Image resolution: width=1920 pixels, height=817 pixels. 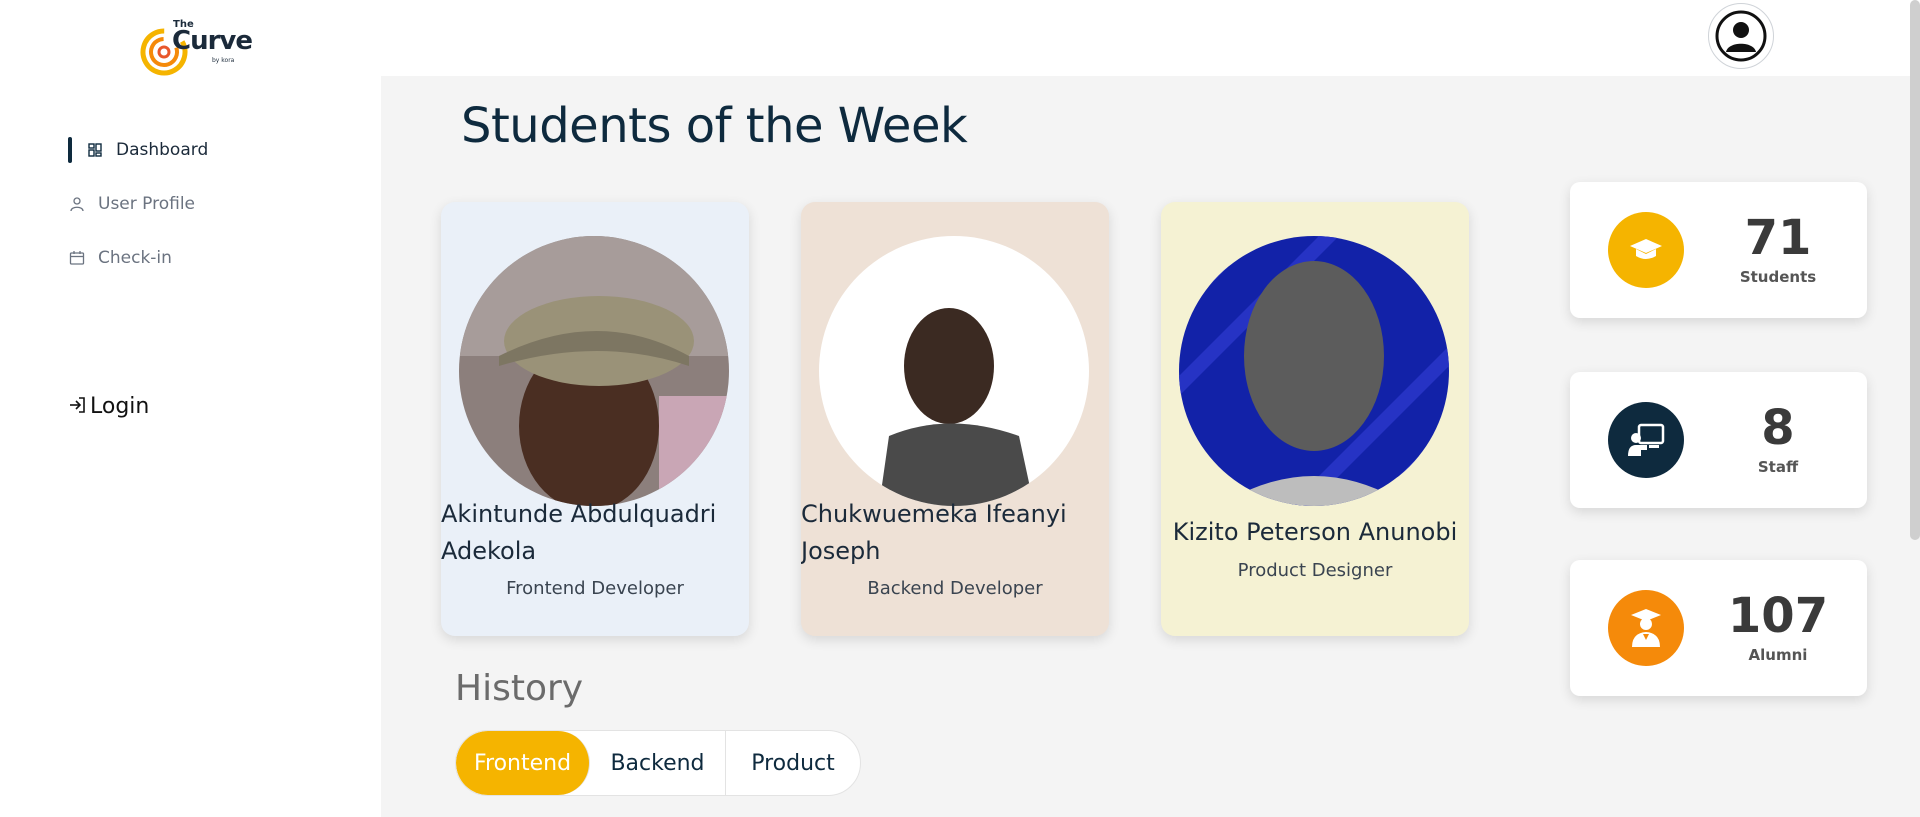 What do you see at coordinates (1315, 532) in the screenshot?
I see `student-name: Kizito Peterson Anunobi` at bounding box center [1315, 532].